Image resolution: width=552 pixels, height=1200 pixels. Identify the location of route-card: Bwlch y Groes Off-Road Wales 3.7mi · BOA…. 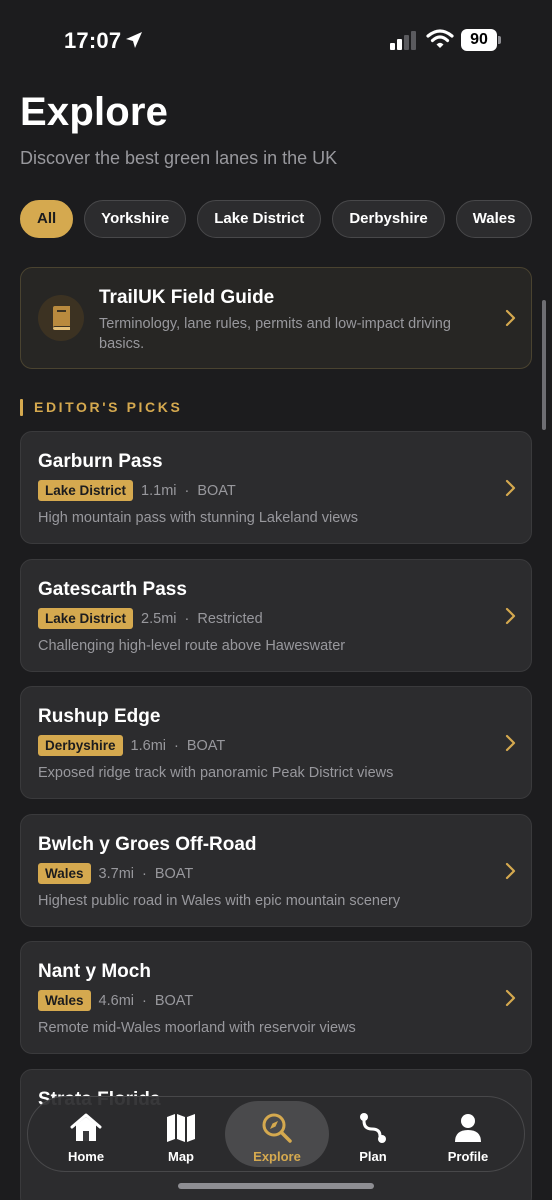
(276, 870).